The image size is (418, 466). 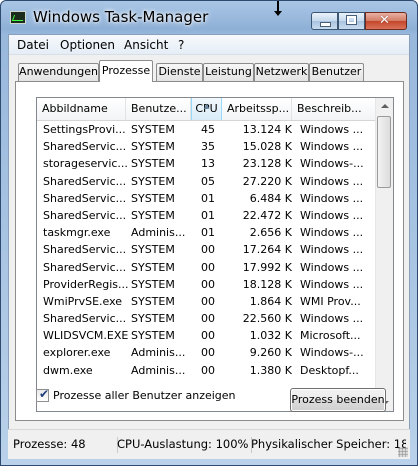 I want to click on tab-dienste: Dienste, so click(x=179, y=72).